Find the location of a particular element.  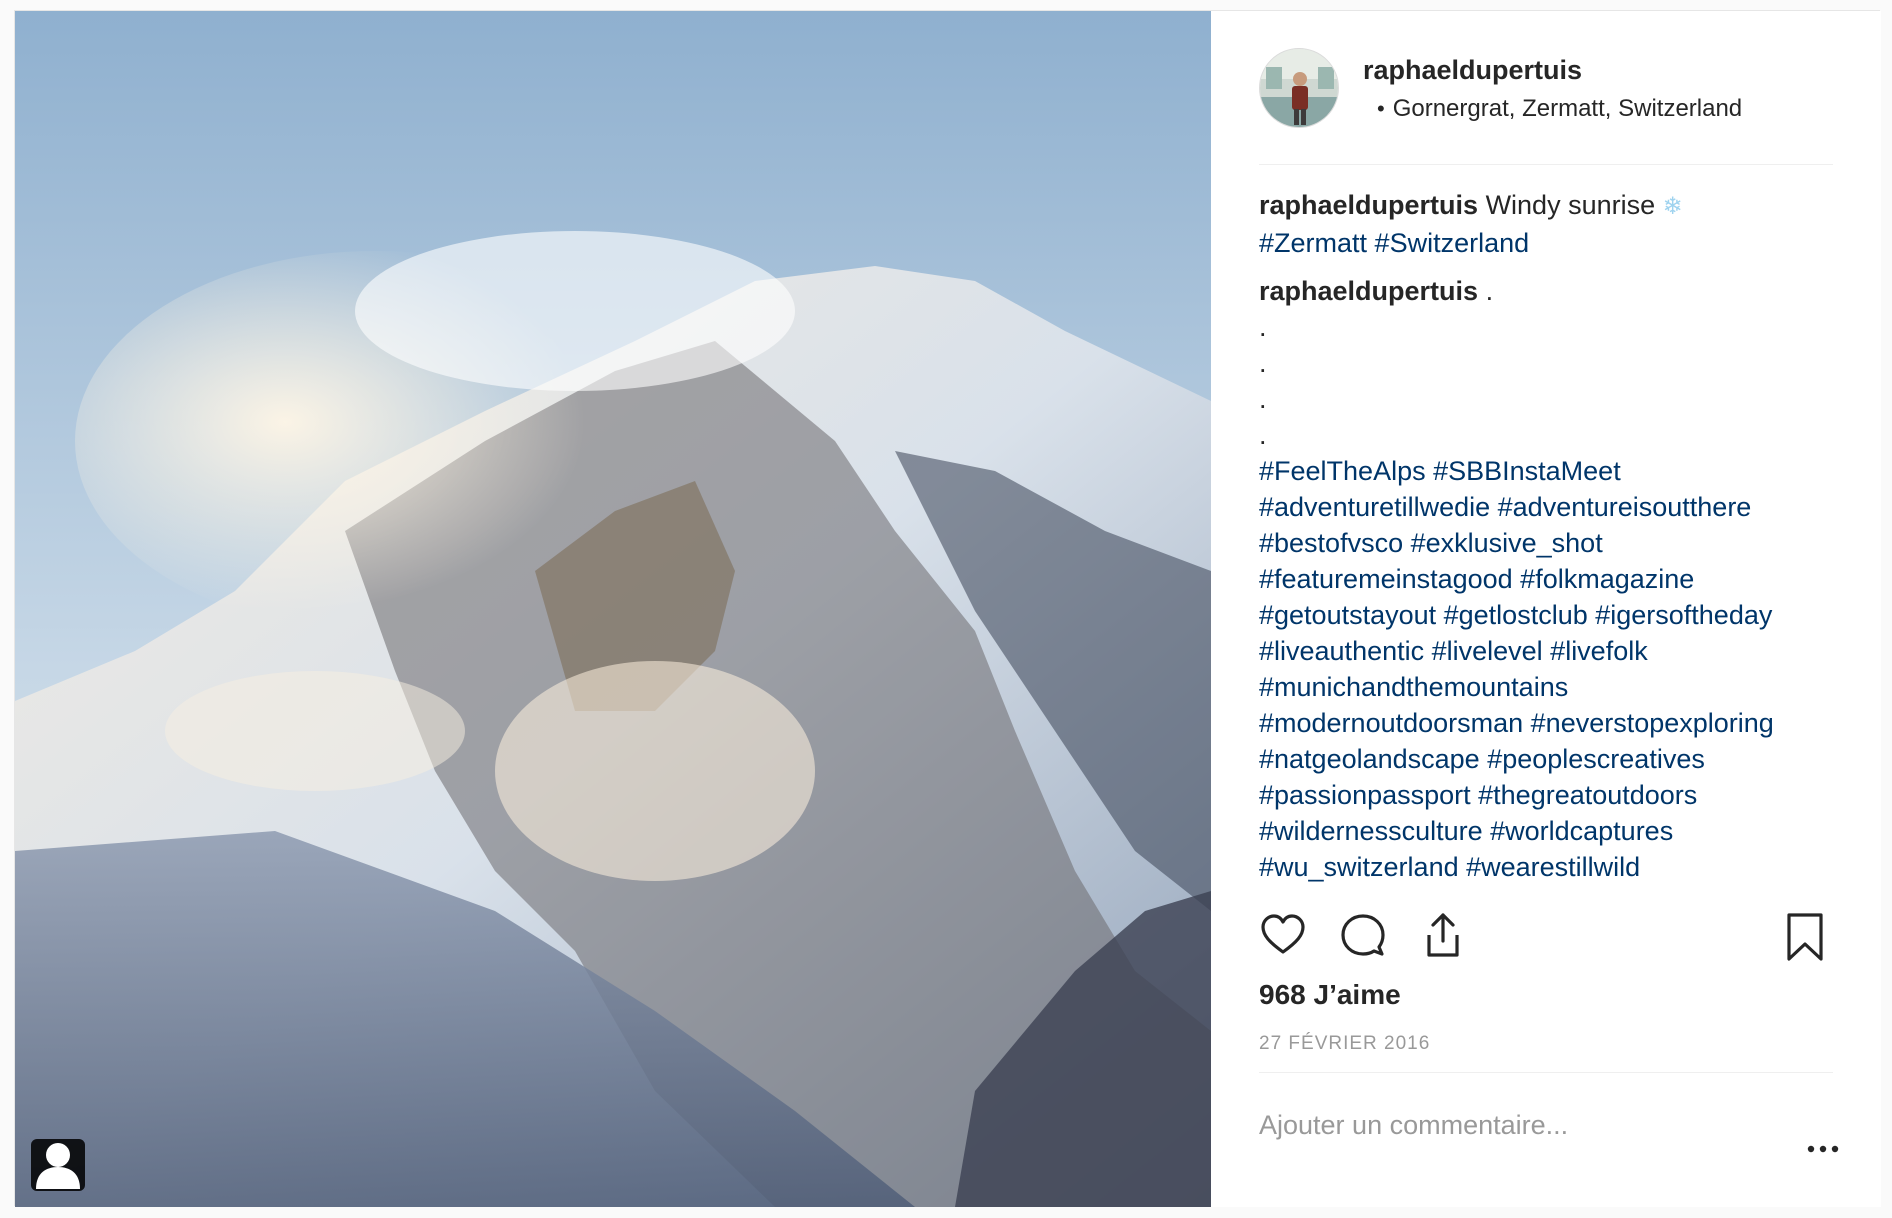

bookmark-icon is located at coordinates (1805, 937).